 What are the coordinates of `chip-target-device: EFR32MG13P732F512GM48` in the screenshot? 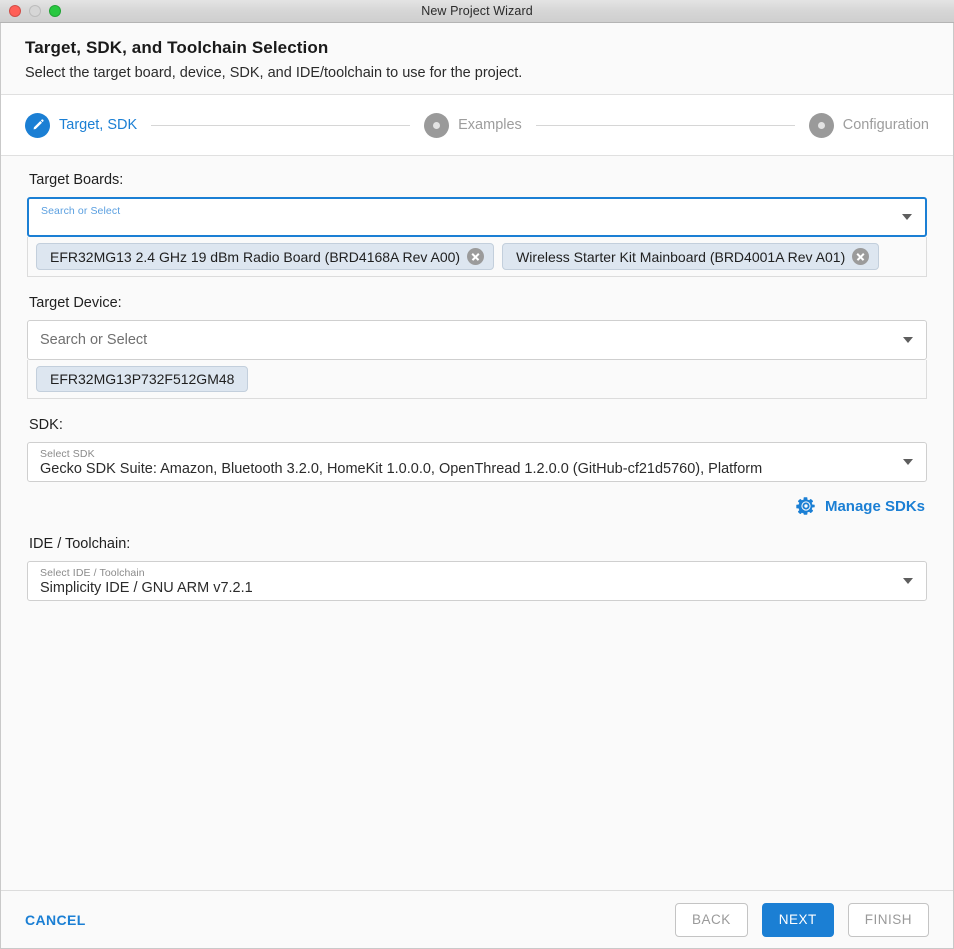 It's located at (142, 379).